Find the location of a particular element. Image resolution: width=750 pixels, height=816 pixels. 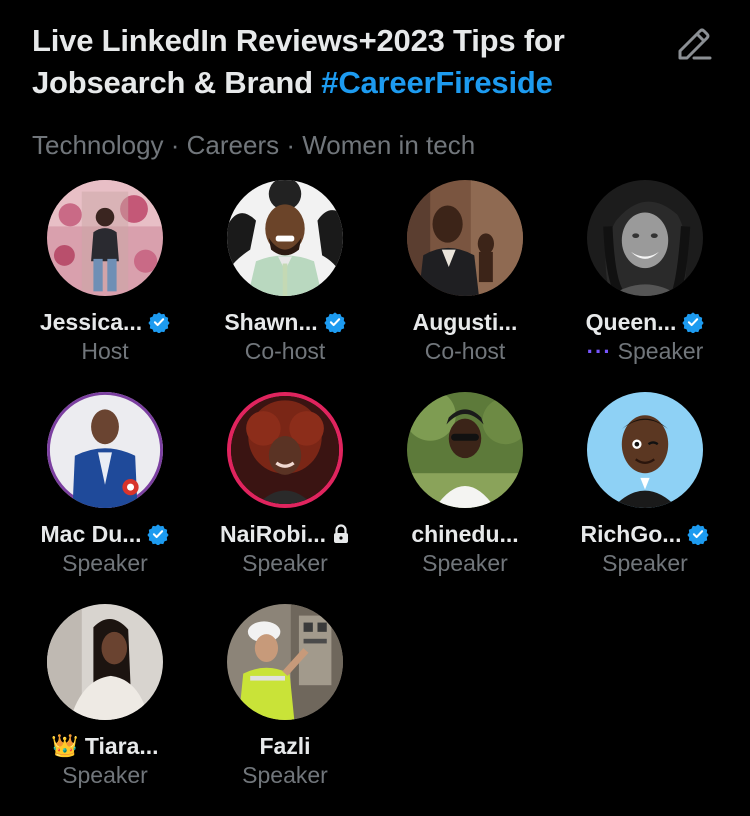

crown-emoji: 👑 is located at coordinates (65, 745).